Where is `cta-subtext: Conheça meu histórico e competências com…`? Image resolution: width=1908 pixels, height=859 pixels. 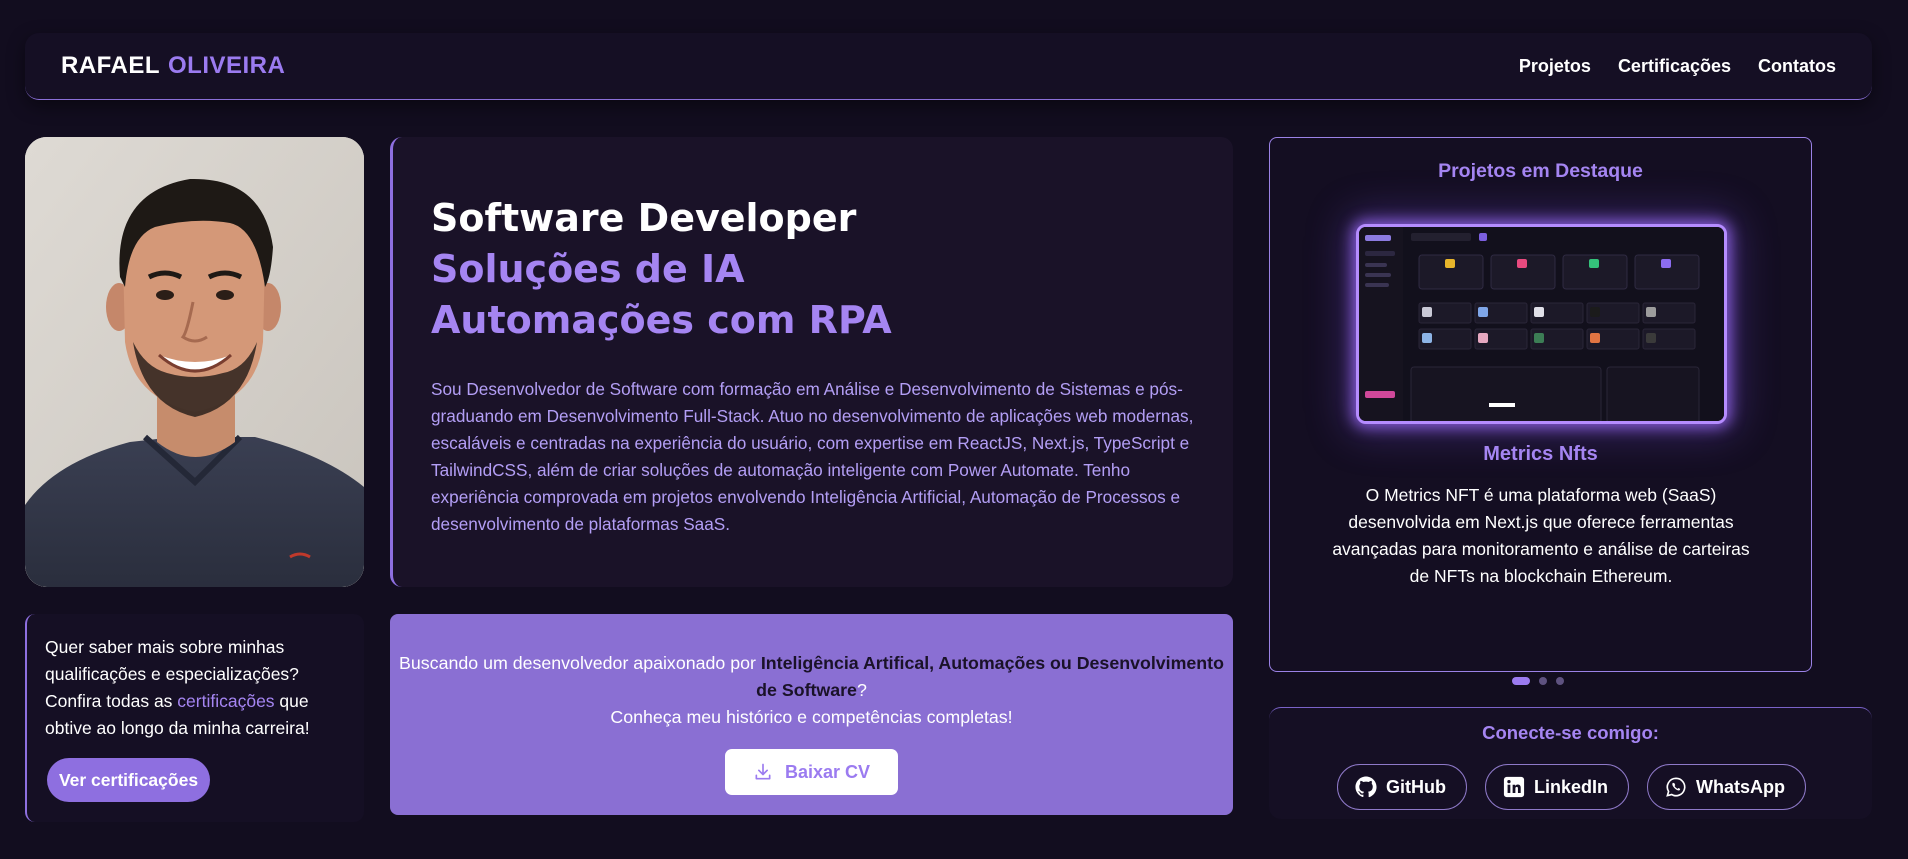
cta-subtext: Conheça meu histórico e competências com… is located at coordinates (811, 717).